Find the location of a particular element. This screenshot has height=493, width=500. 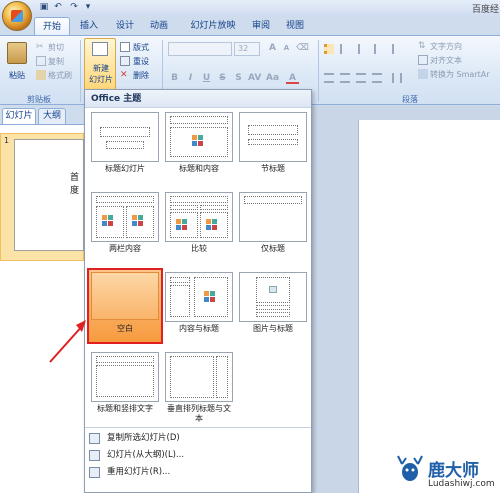

align-center-icon is located at coordinates (345, 78).